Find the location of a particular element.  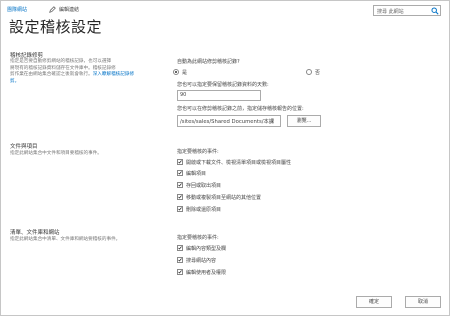

documents-description: 指定此網站集合中文件和項目要稽核的事件。 is located at coordinates (56, 153).